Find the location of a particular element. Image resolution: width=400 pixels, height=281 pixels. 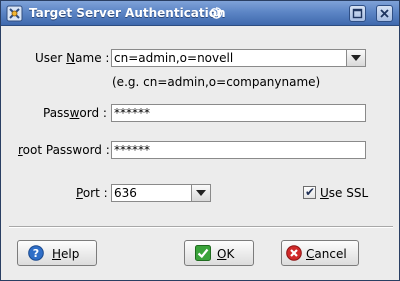

port-label: Port : is located at coordinates (92, 193).